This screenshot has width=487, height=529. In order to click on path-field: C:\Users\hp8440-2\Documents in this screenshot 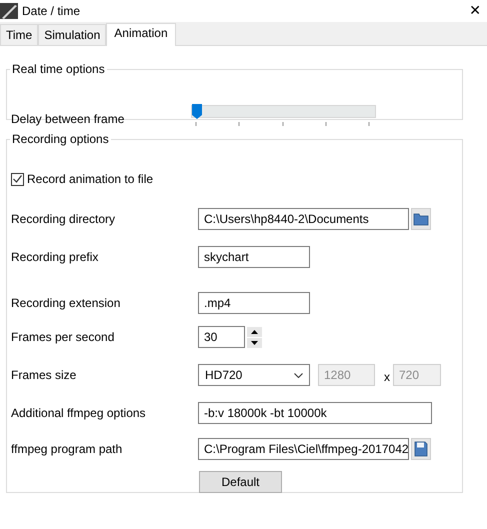, I will do `click(303, 219)`.